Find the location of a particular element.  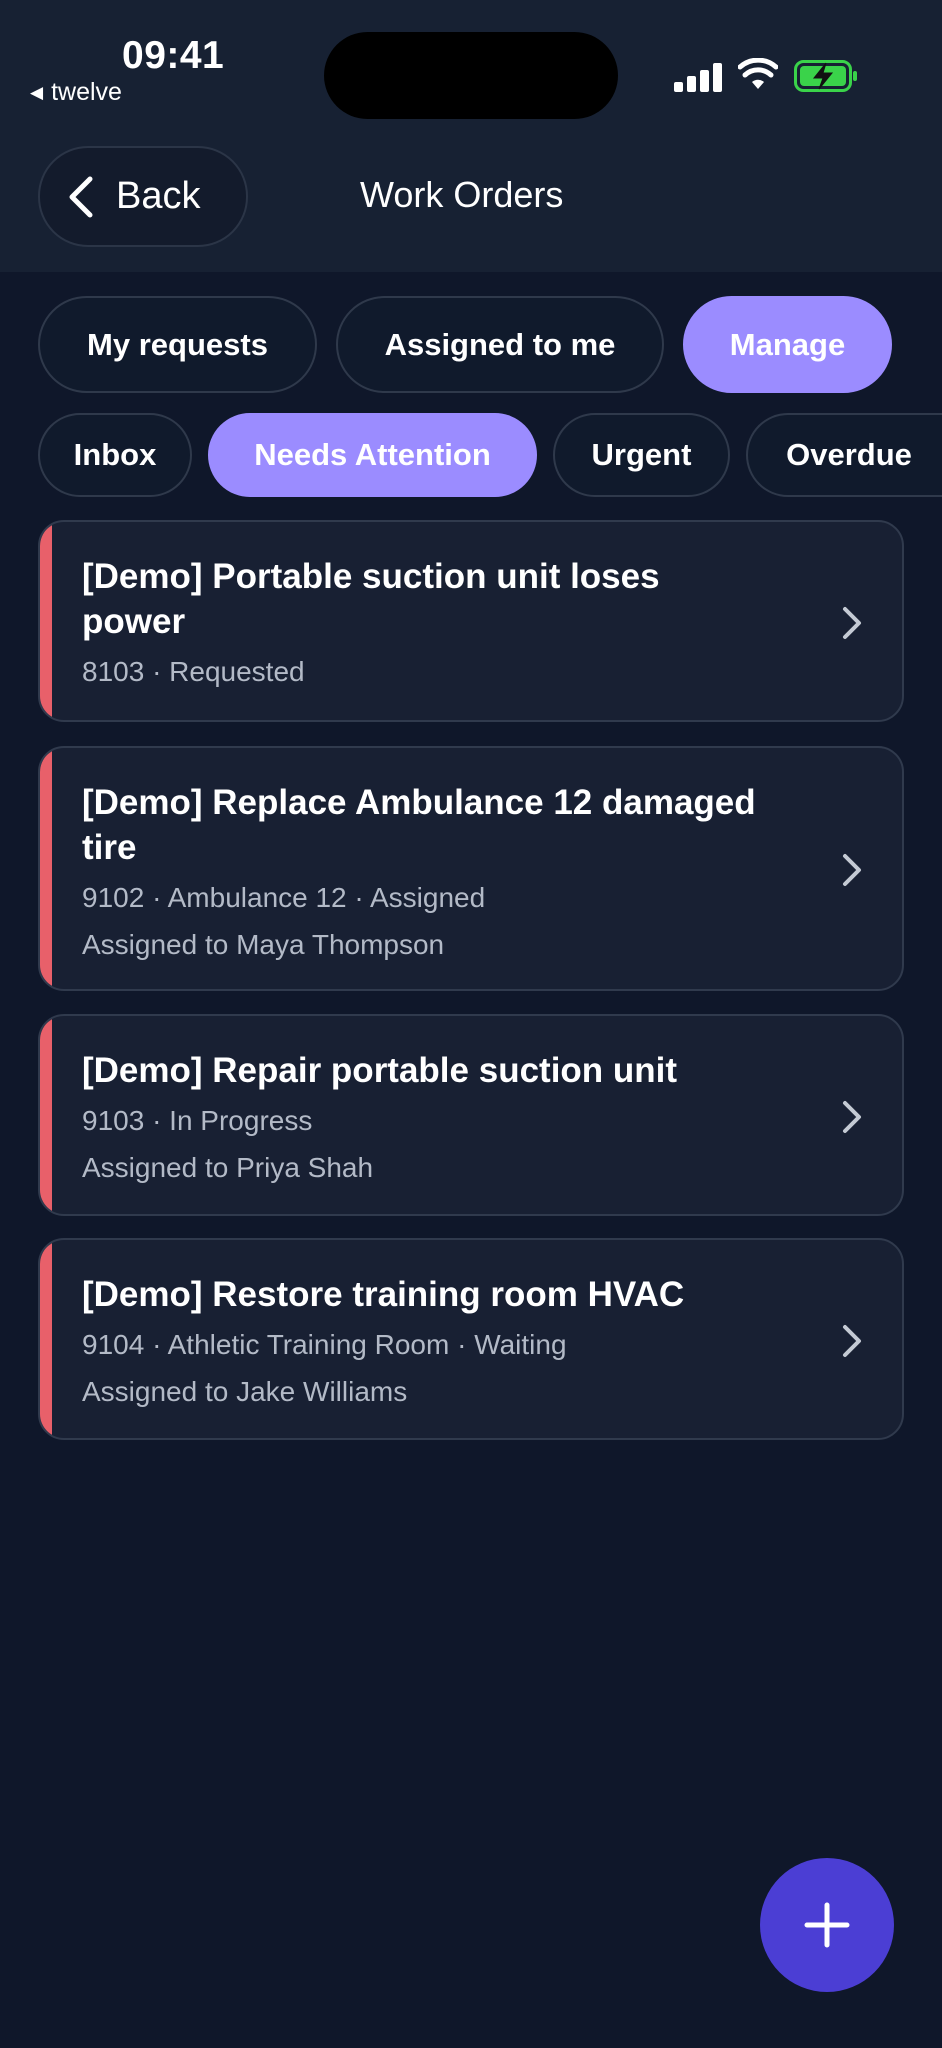

tab-my-requests: My requests is located at coordinates (177, 344).